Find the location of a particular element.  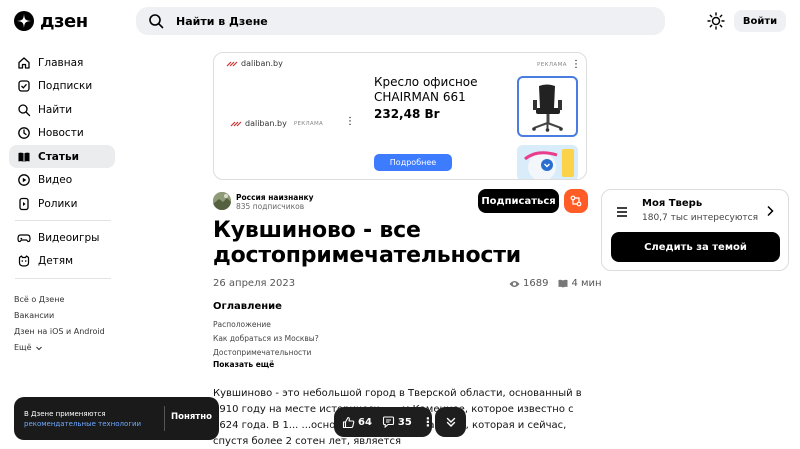

theme-toggle-icon is located at coordinates (716, 21).